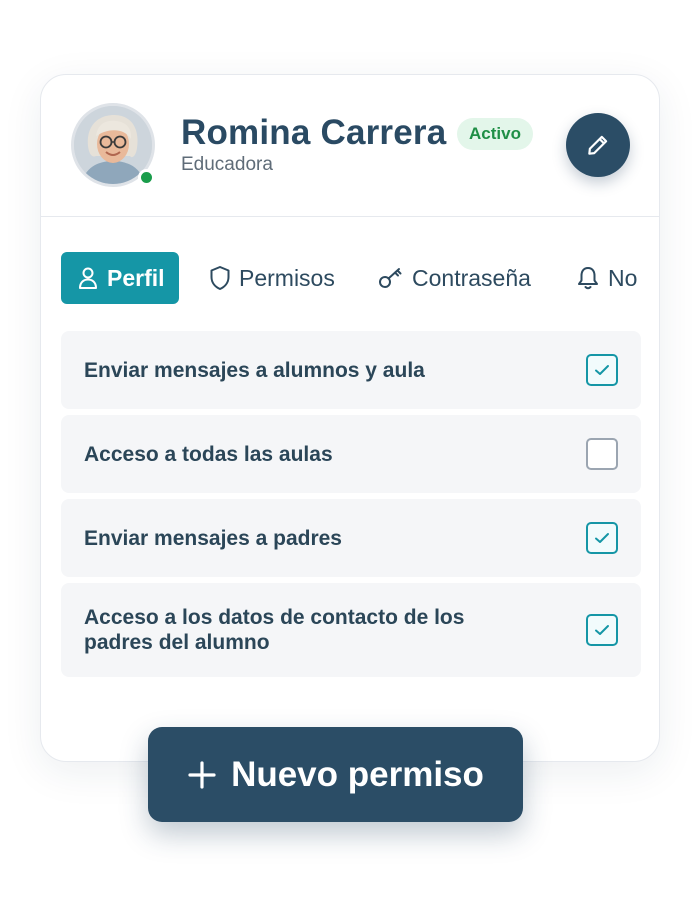 This screenshot has height=906, width=700. What do you see at coordinates (113, 145) in the screenshot?
I see `avatar-container` at bounding box center [113, 145].